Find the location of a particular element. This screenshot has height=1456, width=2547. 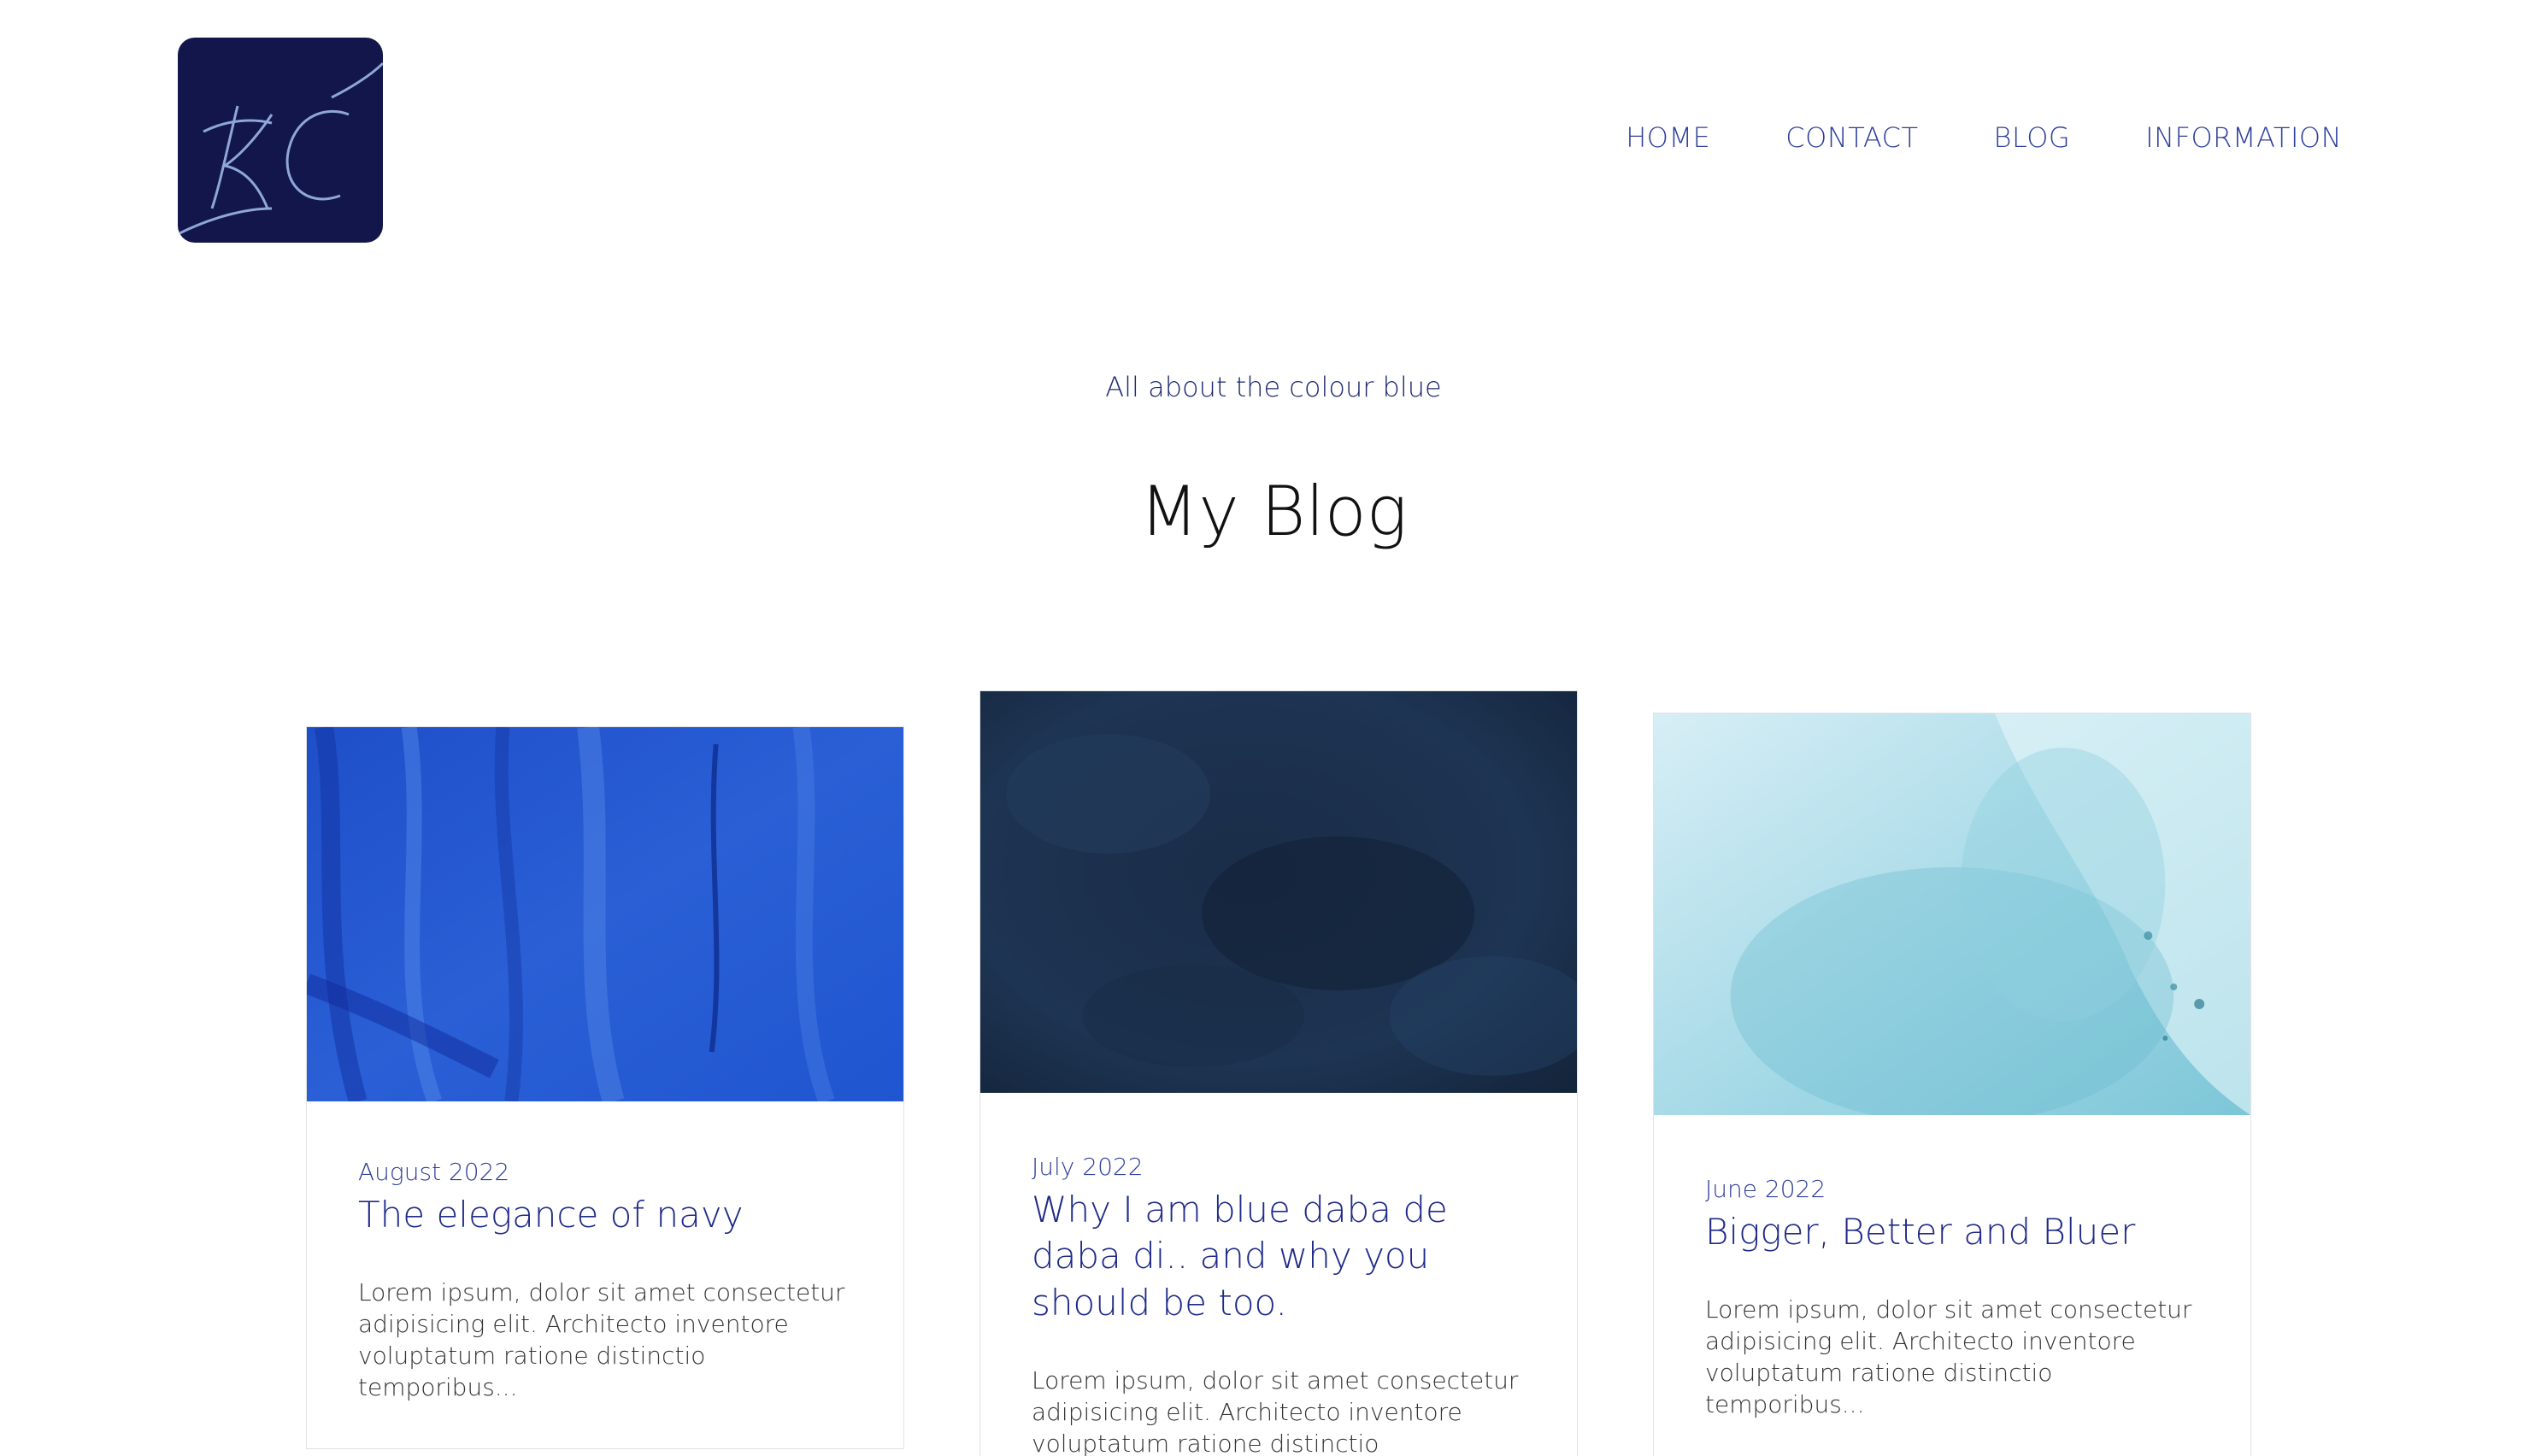

post-title: The elegance of navy is located at coordinates (605, 1216).